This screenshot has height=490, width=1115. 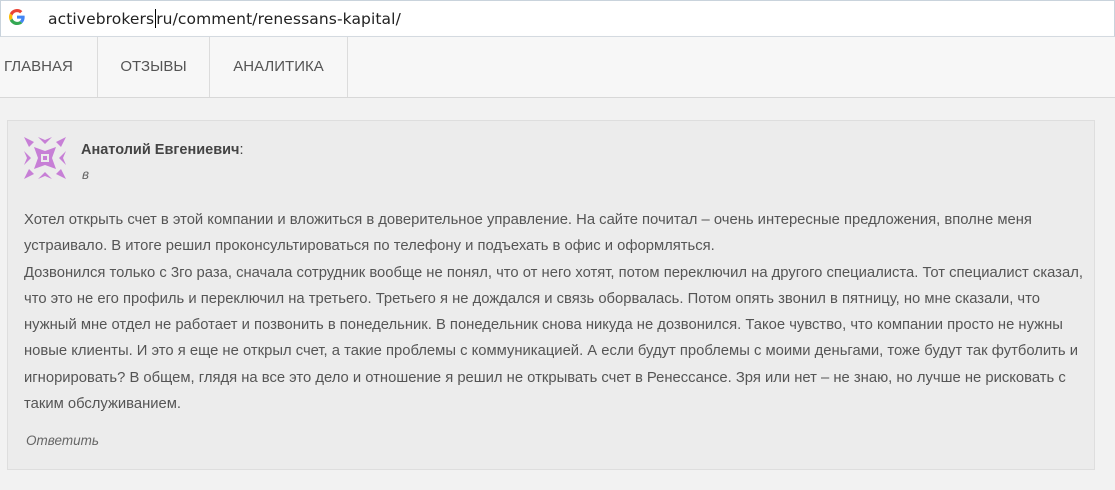 What do you see at coordinates (49, 67) in the screenshot?
I see `nav-item-home: ГЛАВНАЯ` at bounding box center [49, 67].